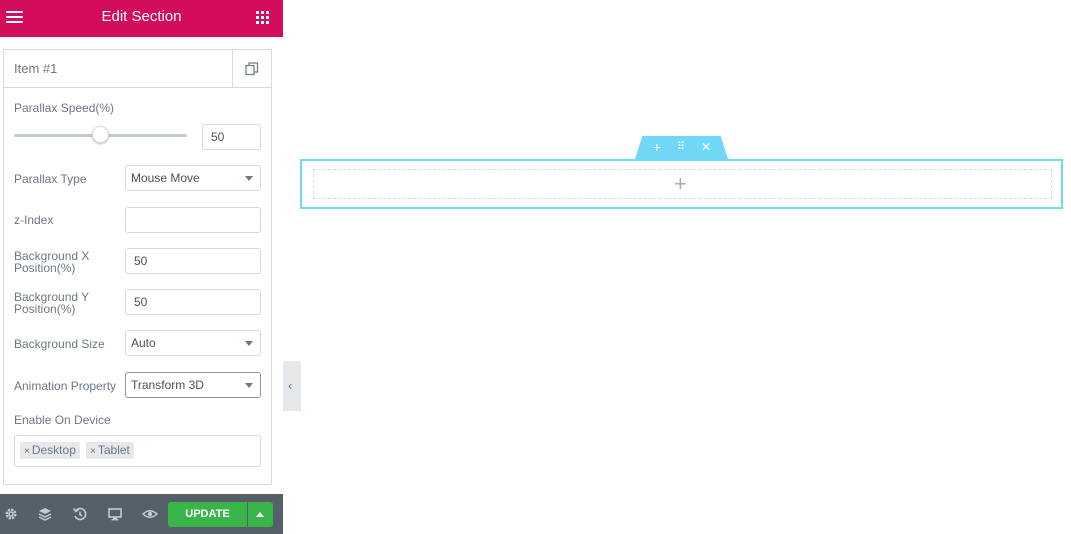 The height and width of the screenshot is (534, 1071). I want to click on preview-icon, so click(150, 514).